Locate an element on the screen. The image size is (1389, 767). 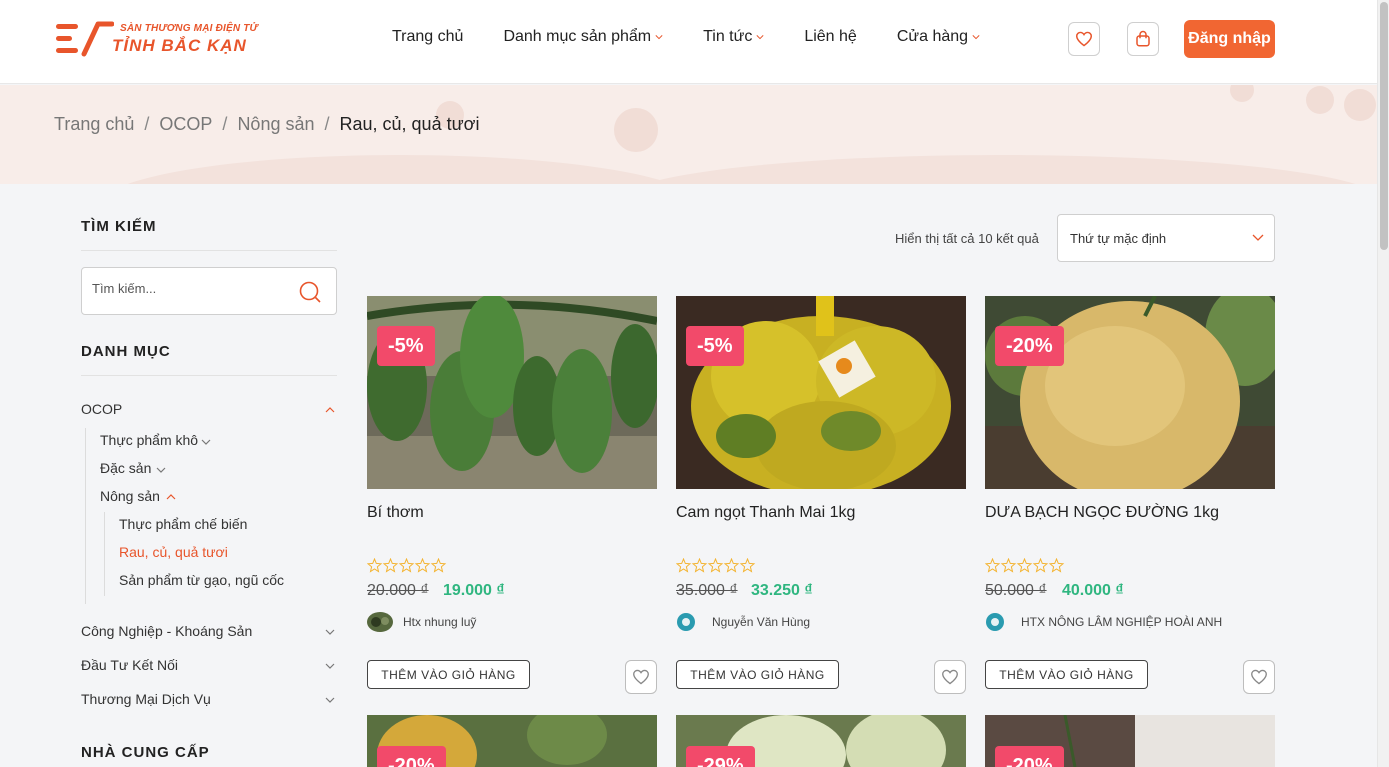
nav-item-news: Tin tức is located at coordinates (733, 37).